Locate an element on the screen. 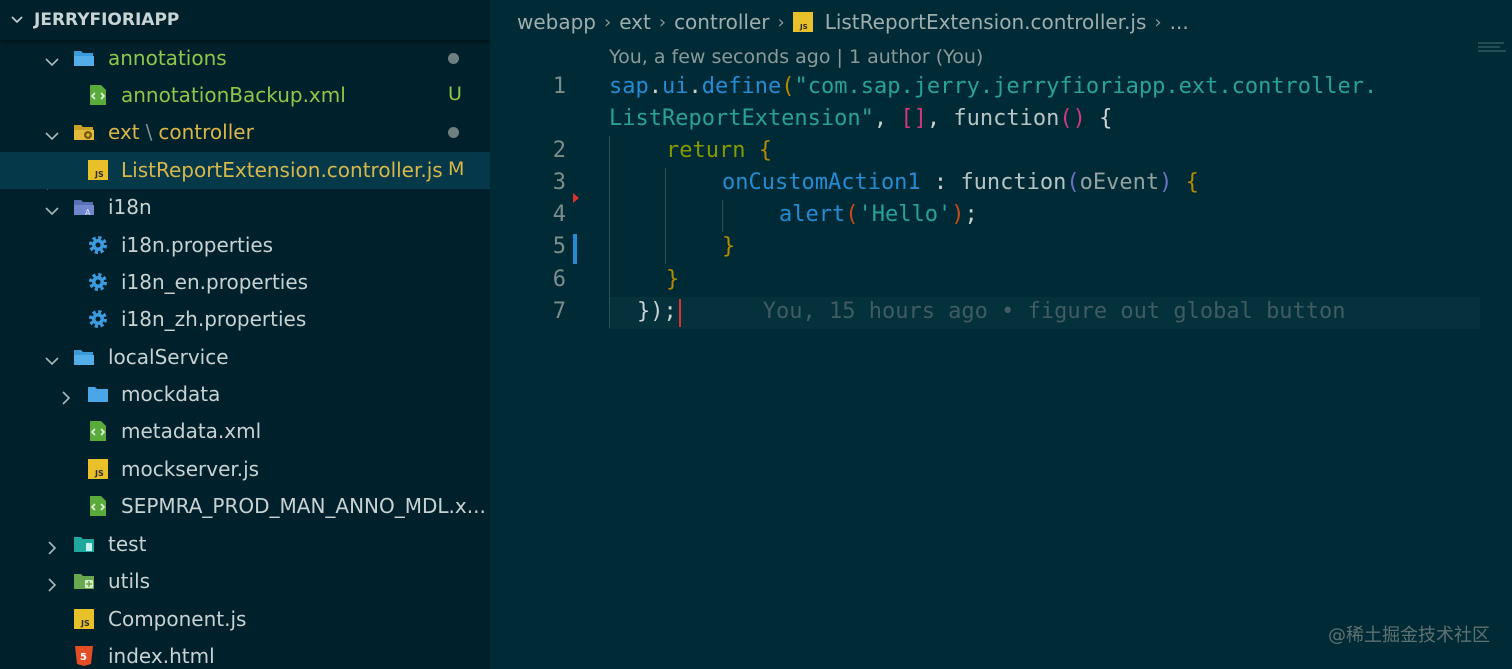 This screenshot has width=1512, height=669. code-token: onCustomAction1 is located at coordinates (821, 182).